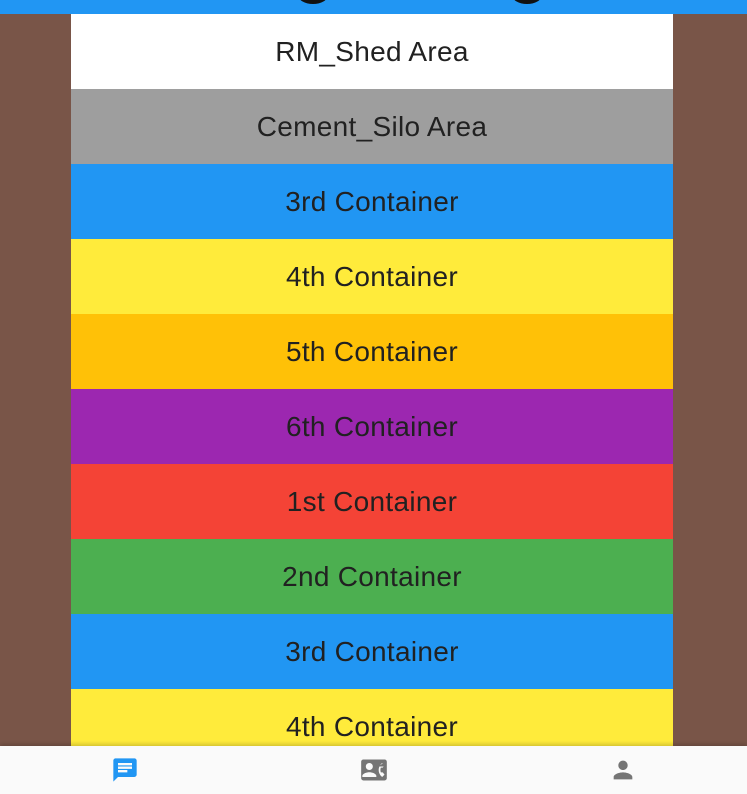 This screenshot has width=747, height=794. Describe the element at coordinates (372, 651) in the screenshot. I see `list-item-3rd-container-2: 3rd Container` at that location.